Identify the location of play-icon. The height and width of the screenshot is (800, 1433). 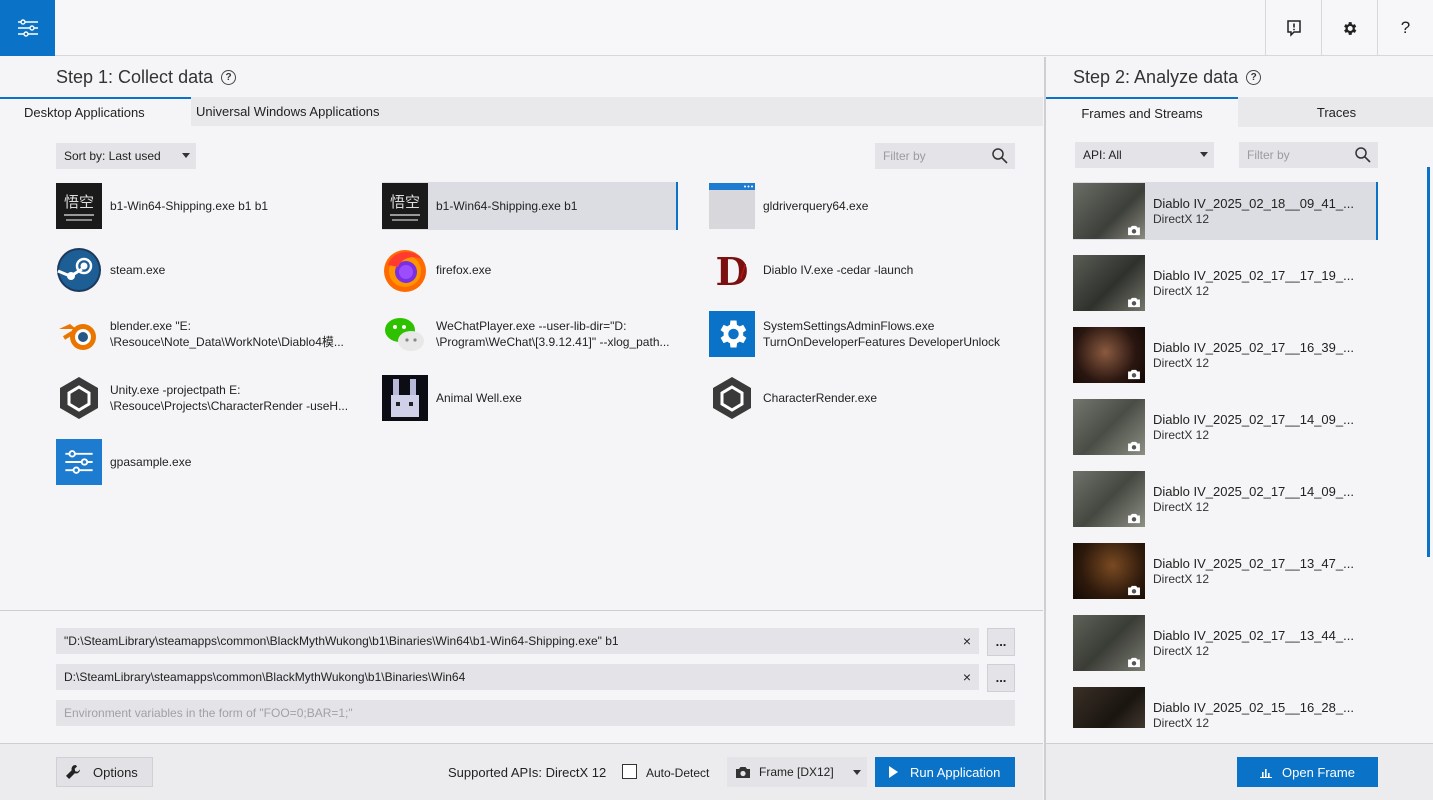
(893, 772).